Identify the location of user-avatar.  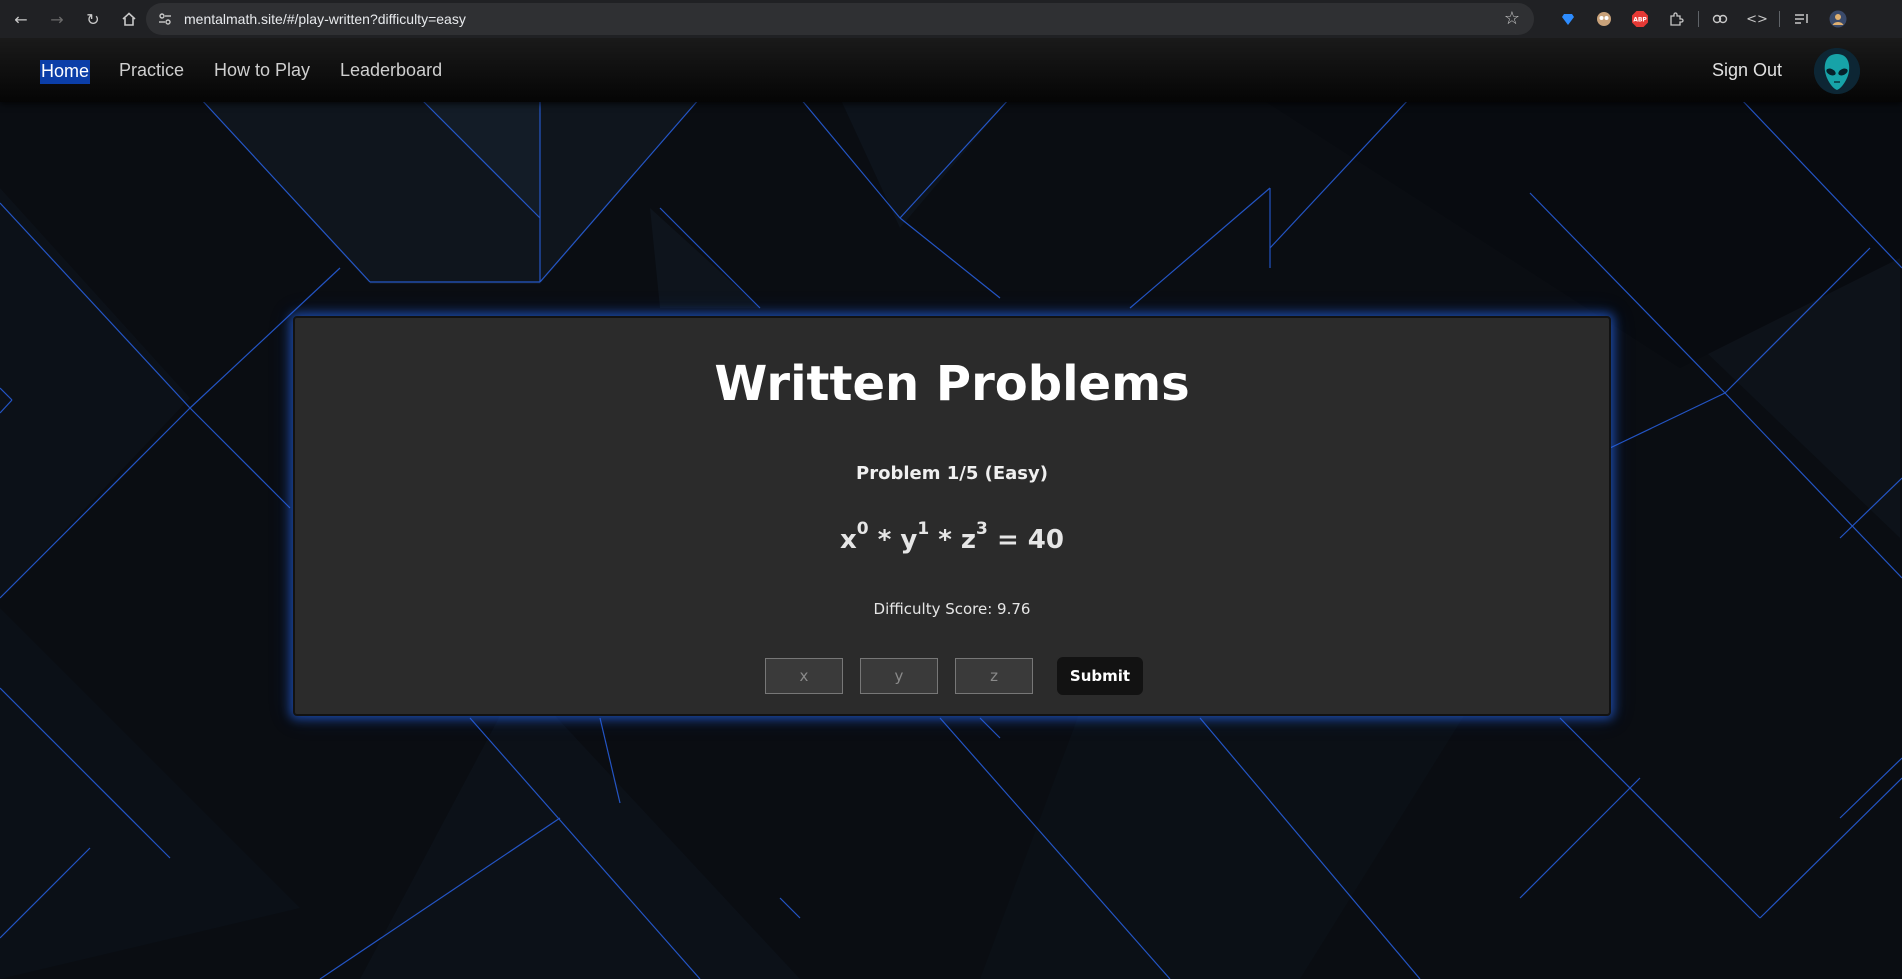
(1837, 71).